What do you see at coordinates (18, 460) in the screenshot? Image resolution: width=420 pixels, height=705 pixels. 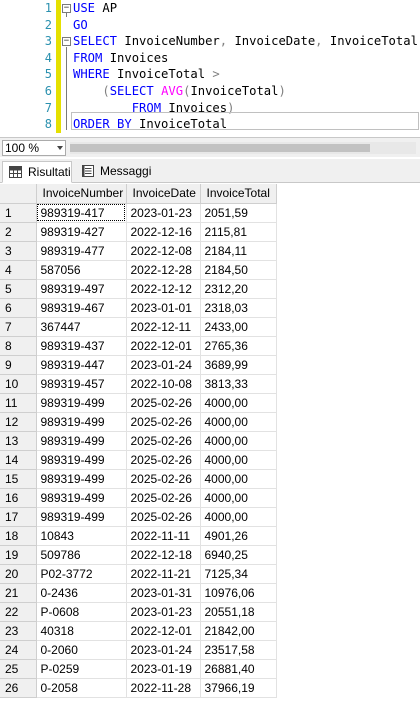 I see `row-number: 14` at bounding box center [18, 460].